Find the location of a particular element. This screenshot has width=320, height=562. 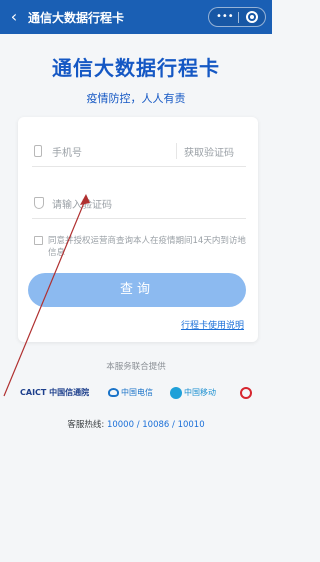

agree-text: 同意并授权运营商查询本人在疫情期间14天内到访地信息 is located at coordinates (147, 247).